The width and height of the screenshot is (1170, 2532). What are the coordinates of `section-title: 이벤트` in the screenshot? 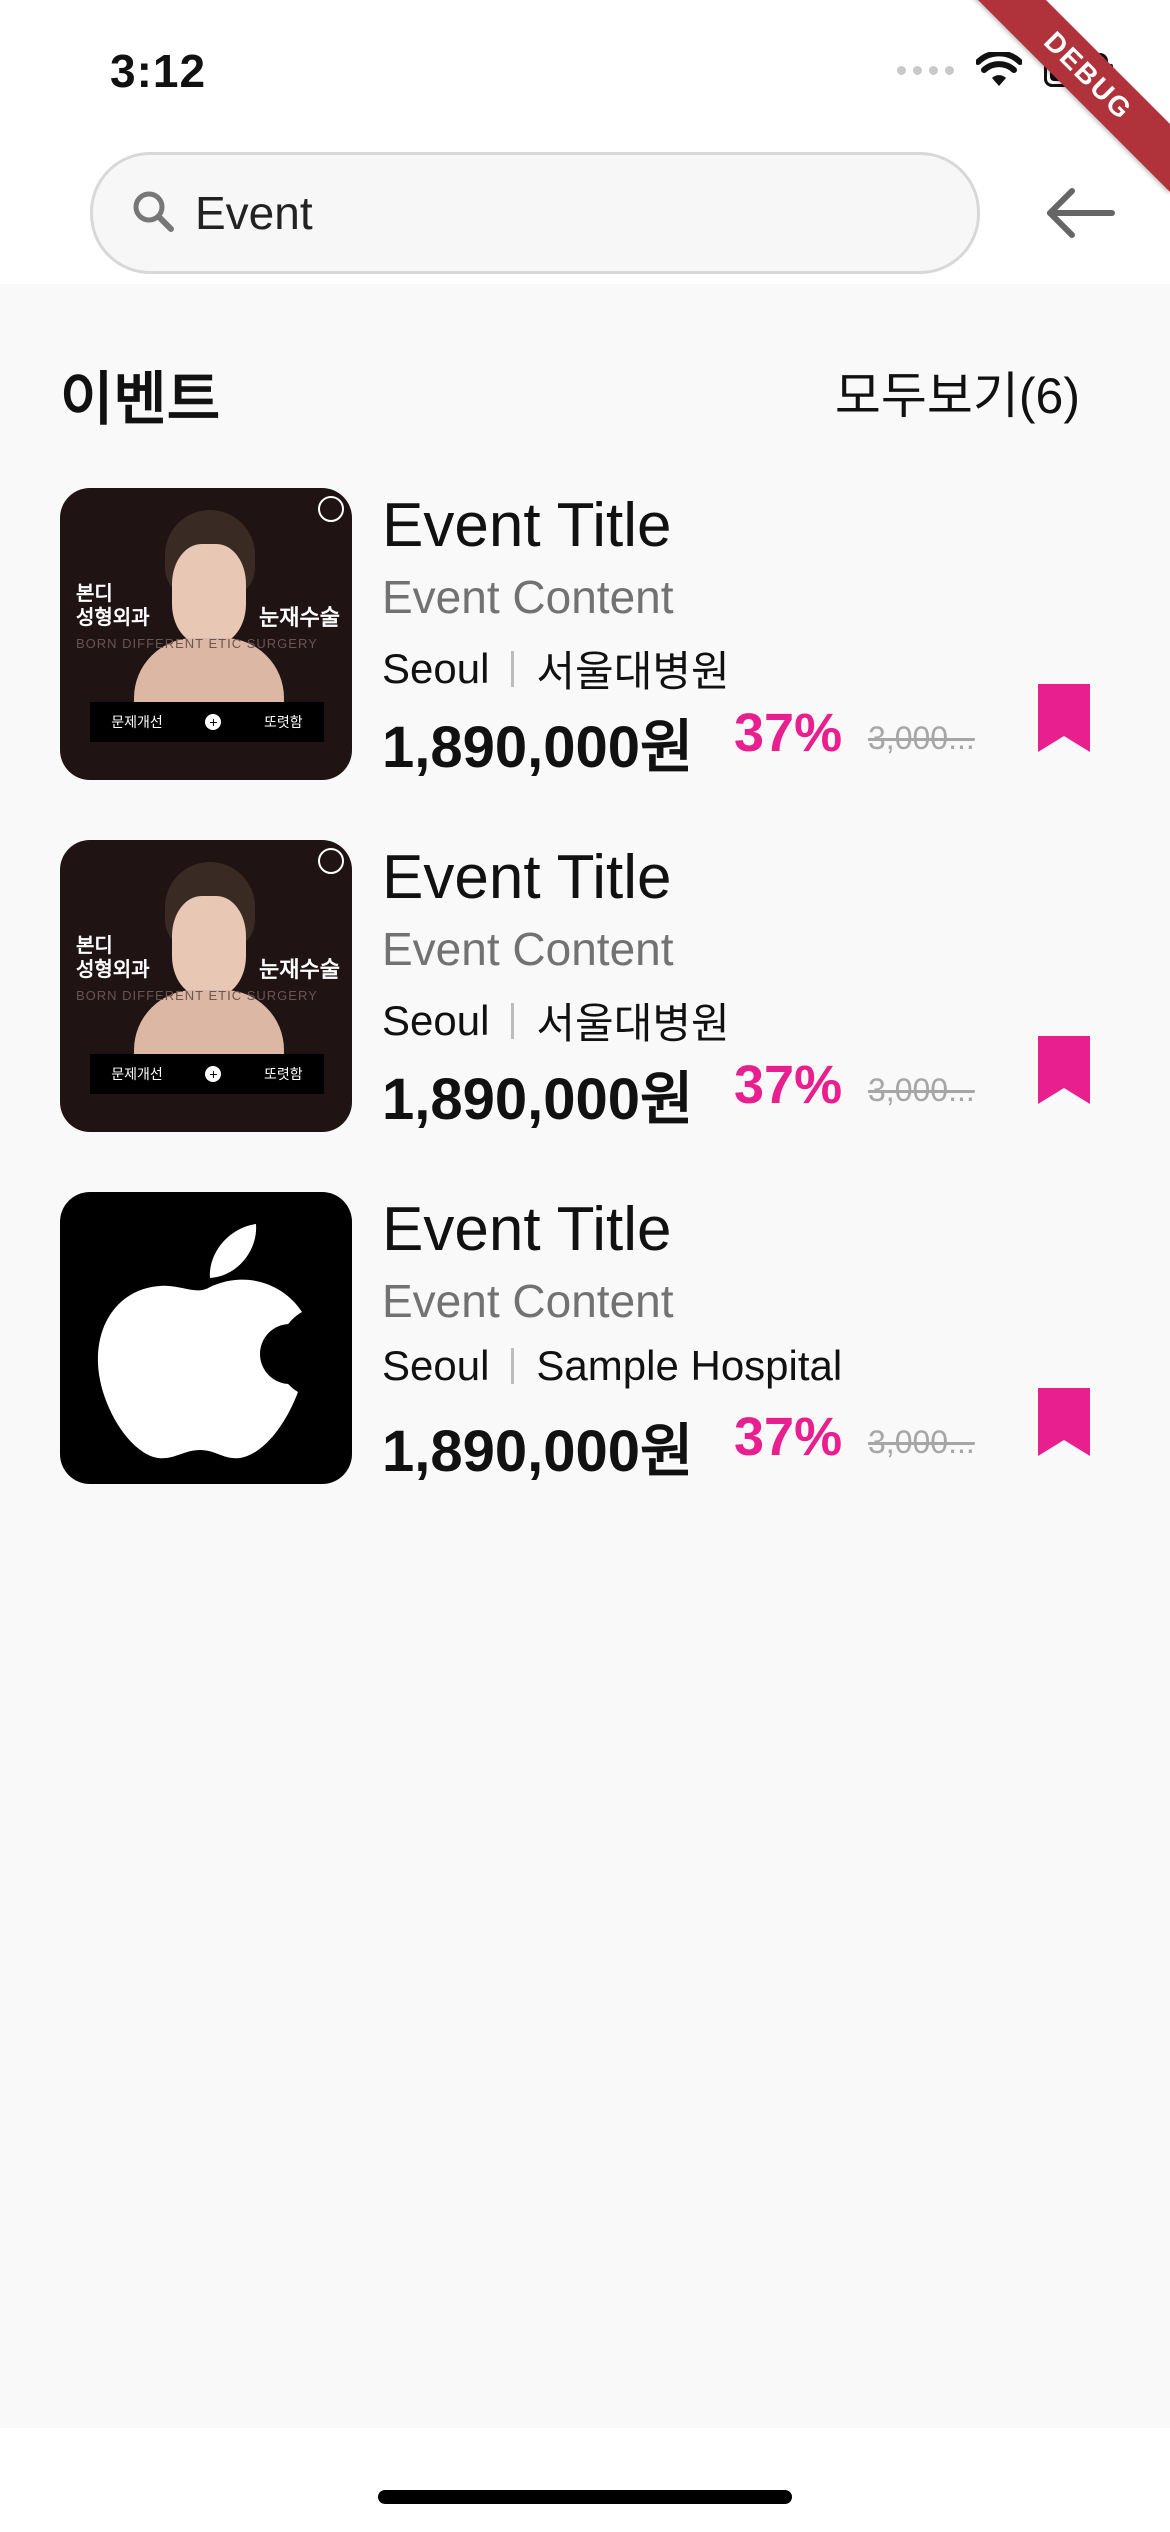 It's located at (140, 399).